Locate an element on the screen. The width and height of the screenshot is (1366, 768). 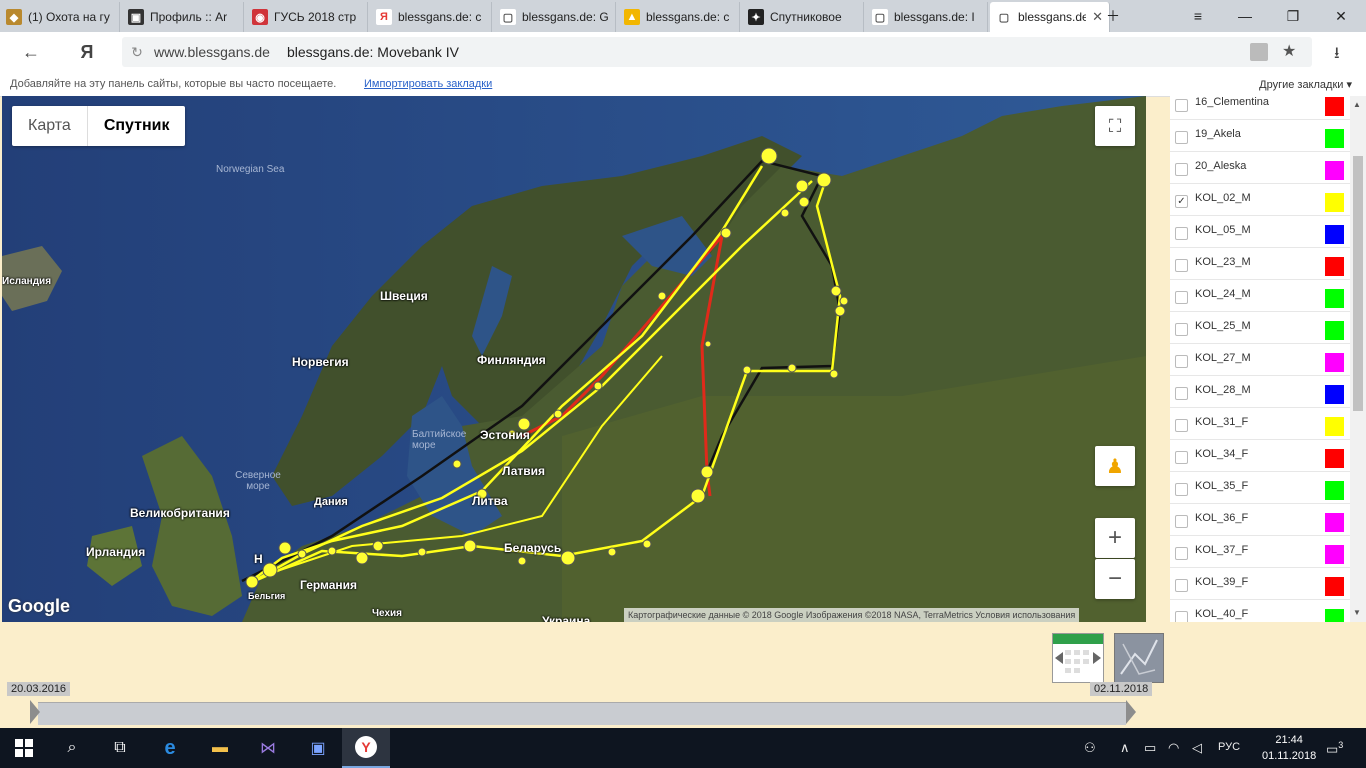
import-bookmarks-link: Импортировать закладки is located at coordinates (428, 84).